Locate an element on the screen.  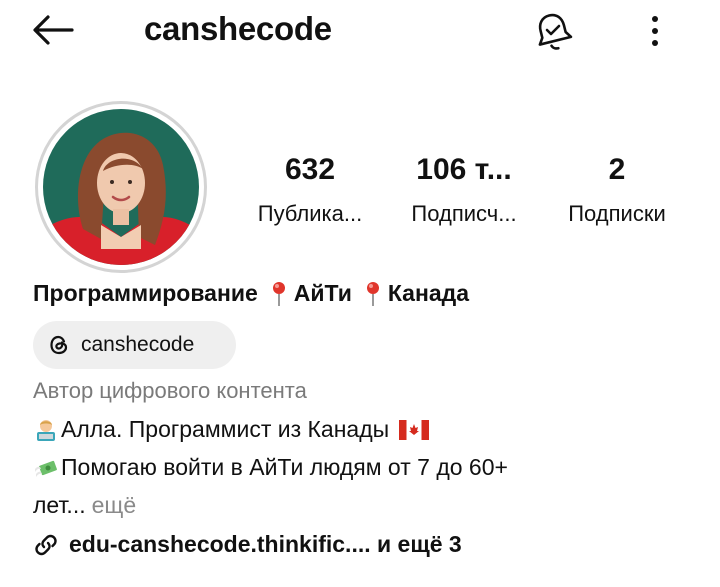
avatar-ring is located at coordinates (121, 187).